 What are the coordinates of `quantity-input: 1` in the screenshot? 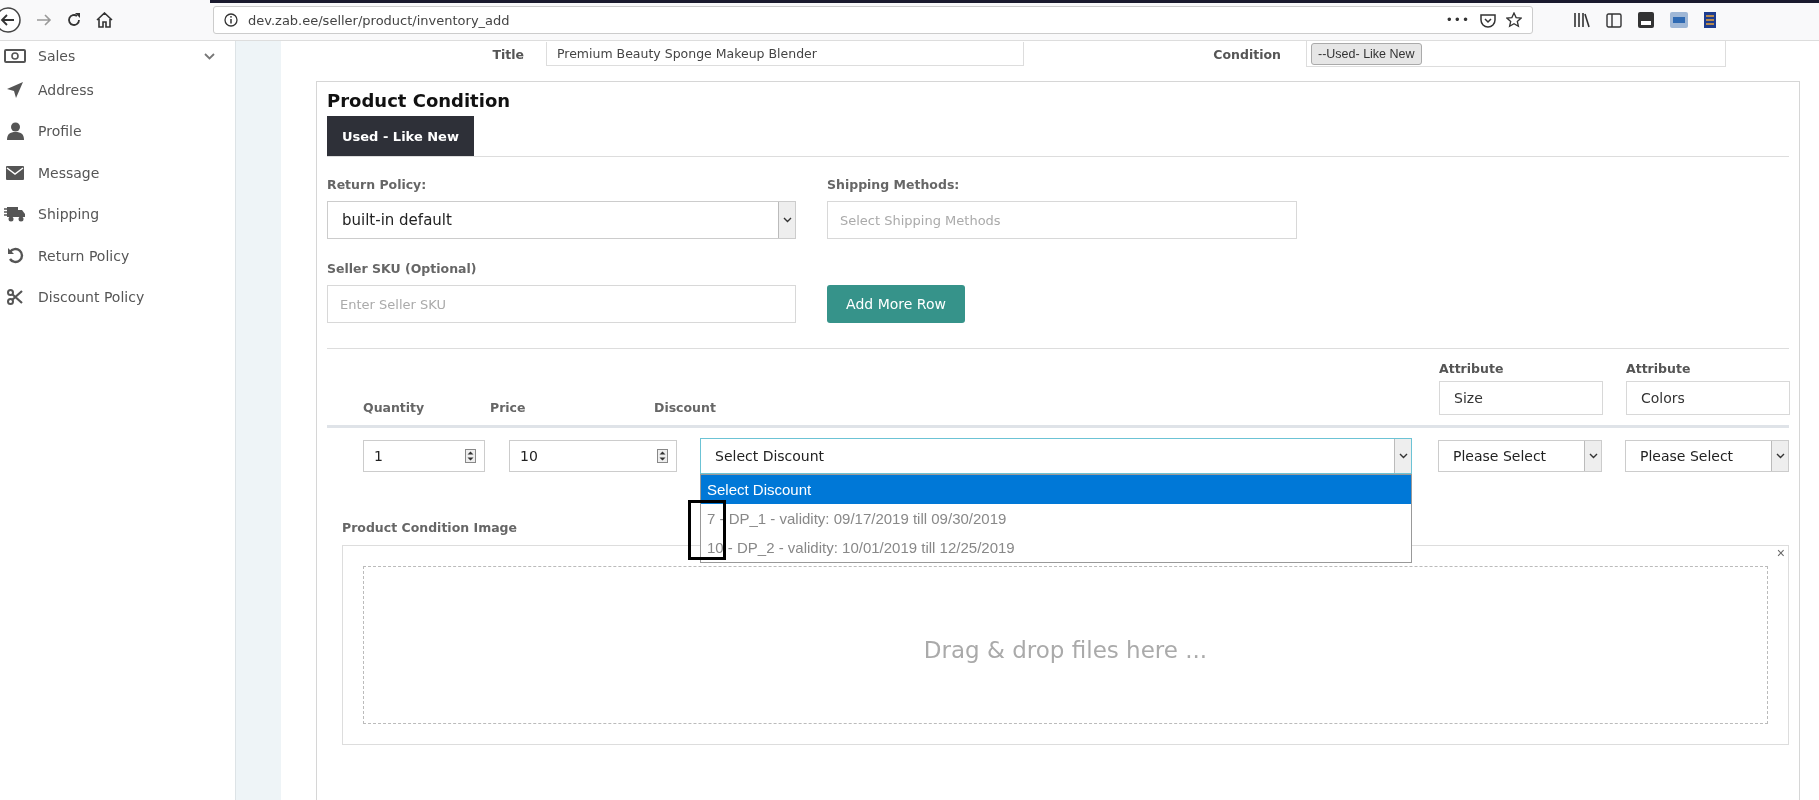 It's located at (424, 456).